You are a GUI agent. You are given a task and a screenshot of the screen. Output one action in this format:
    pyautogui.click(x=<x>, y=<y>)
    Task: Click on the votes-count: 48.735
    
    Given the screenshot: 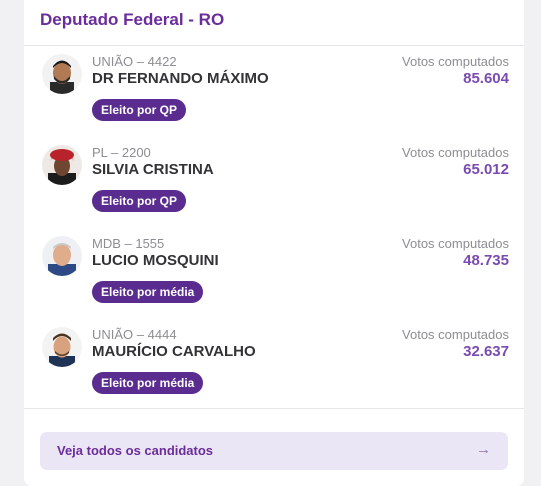 What is the action you would take?
    pyautogui.click(x=486, y=260)
    